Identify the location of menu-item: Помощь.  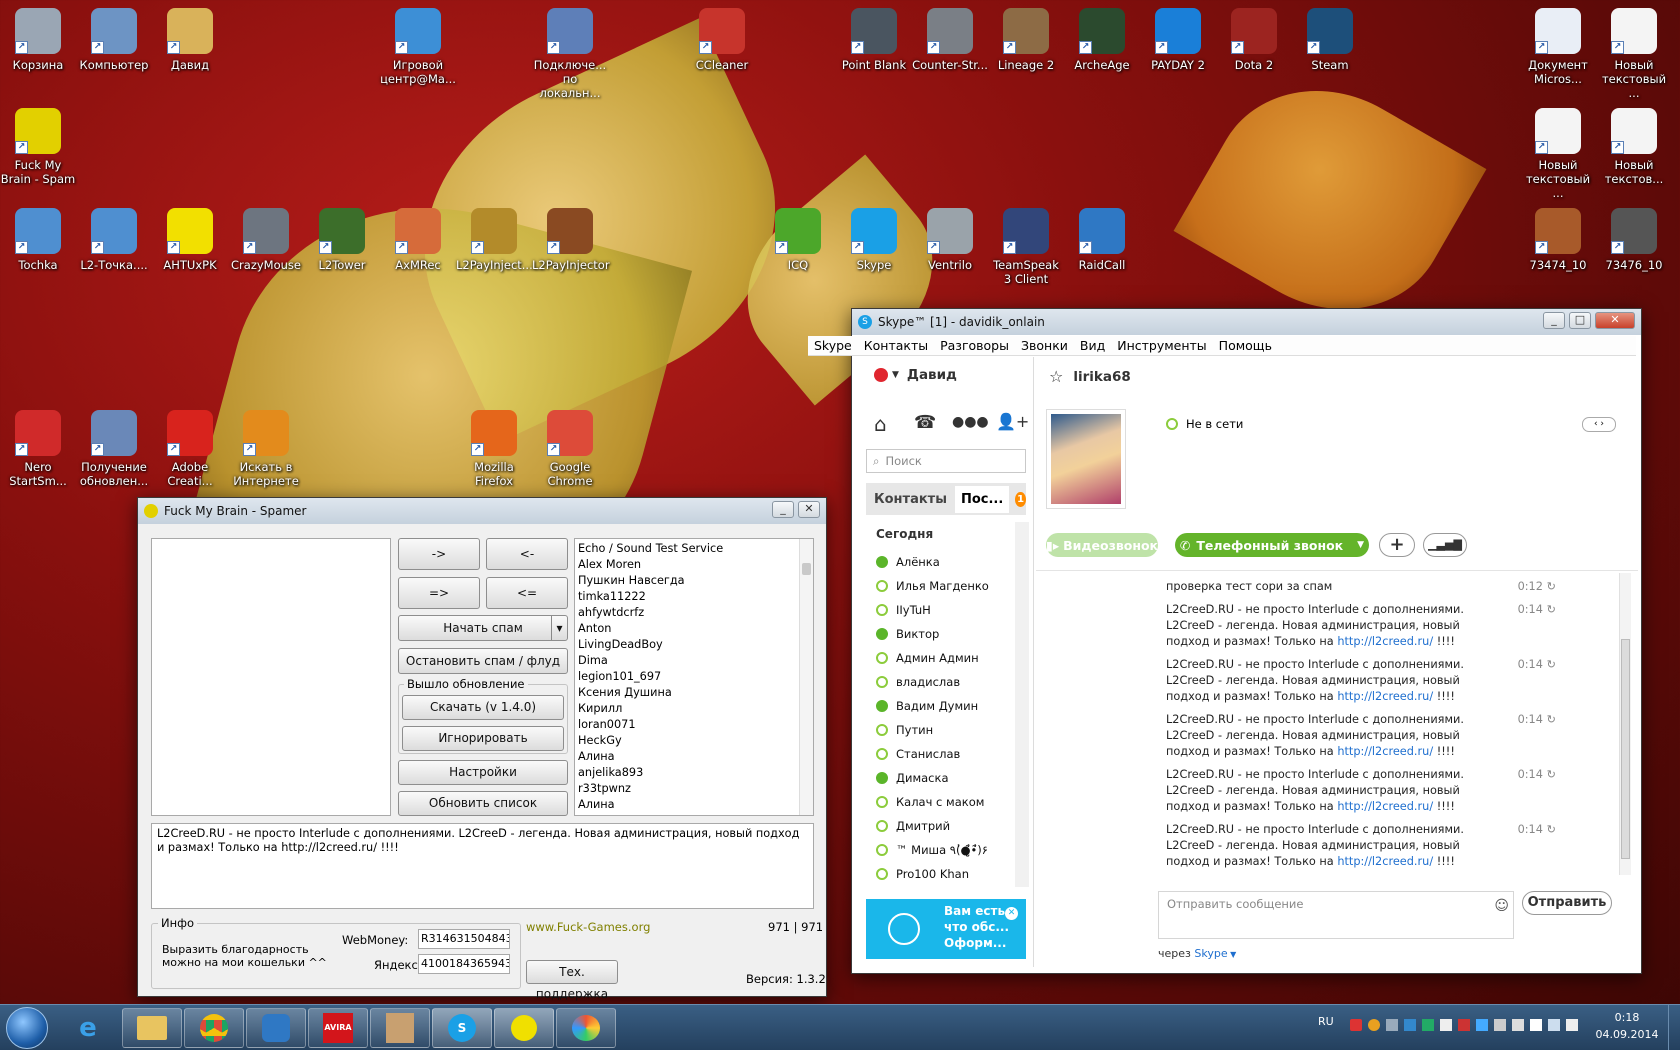
(1245, 345).